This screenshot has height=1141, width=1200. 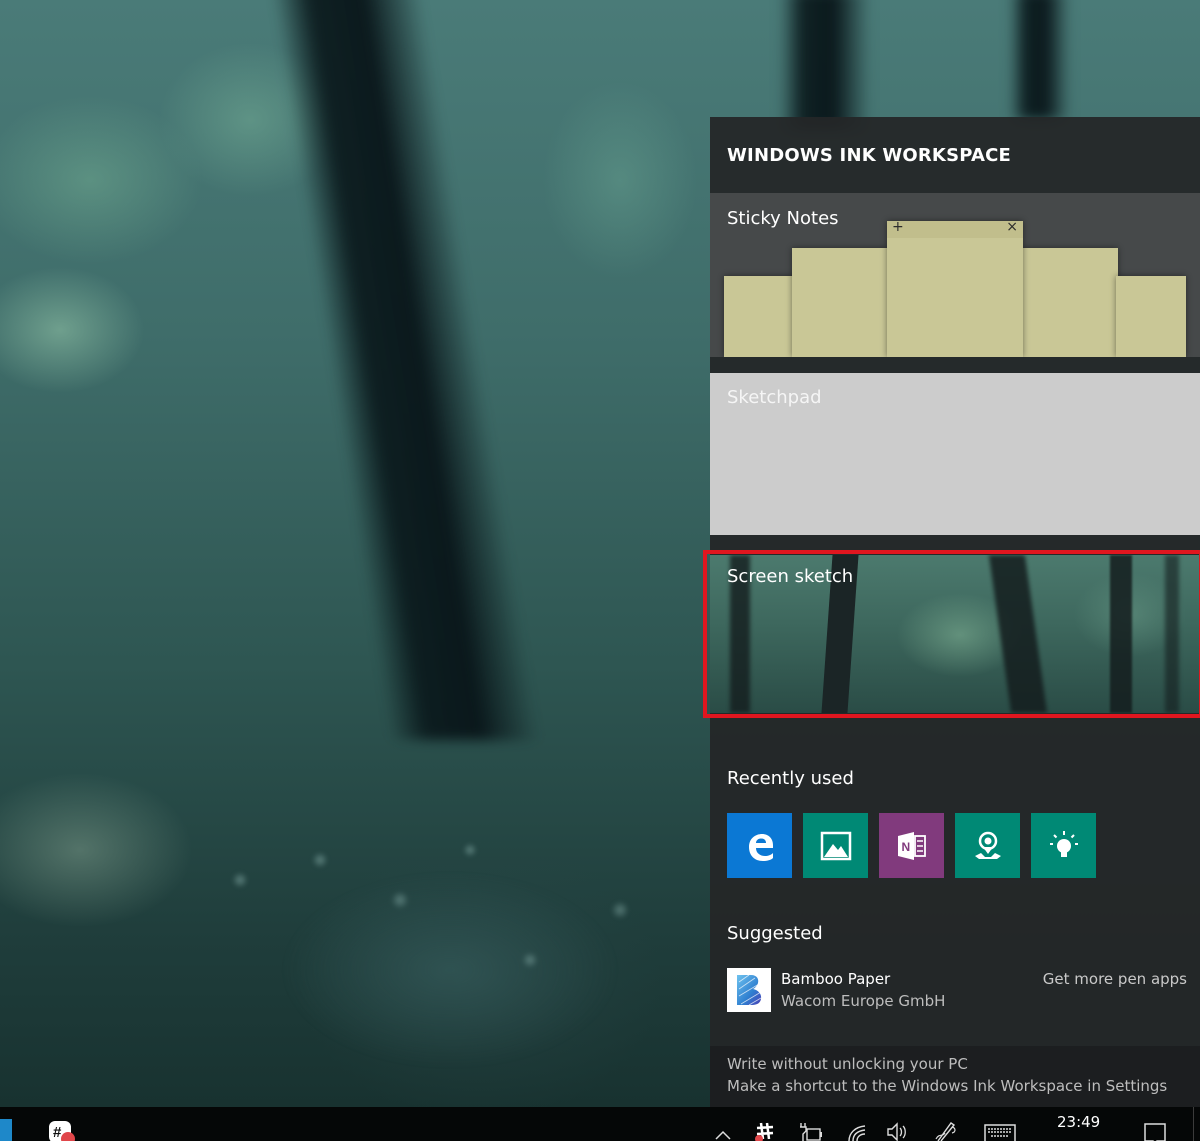 What do you see at coordinates (1000, 1132) in the screenshot?
I see `keyboard-icon` at bounding box center [1000, 1132].